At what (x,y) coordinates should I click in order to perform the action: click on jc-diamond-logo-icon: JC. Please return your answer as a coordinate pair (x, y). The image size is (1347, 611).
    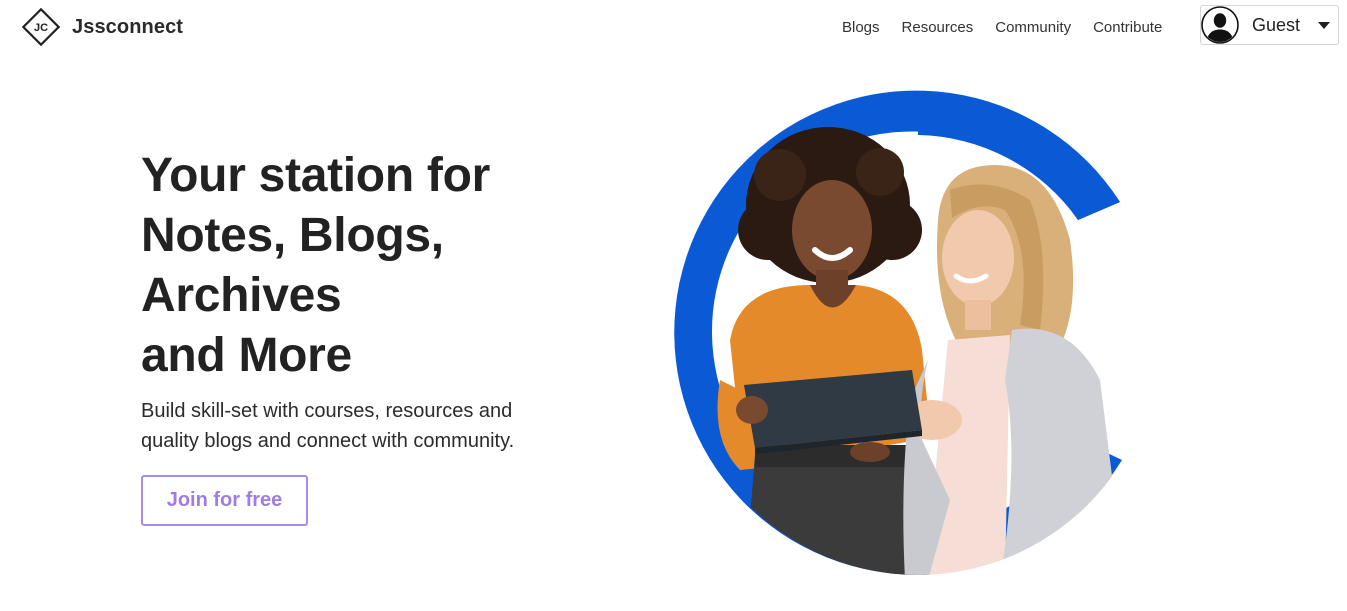
    Looking at the image, I should click on (41, 27).